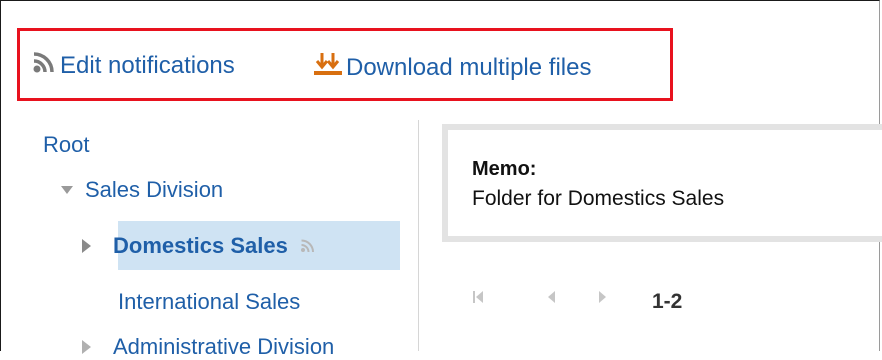 This screenshot has width=882, height=360. What do you see at coordinates (154, 189) in the screenshot?
I see `tree-item-sales-division-label: Sales Division` at bounding box center [154, 189].